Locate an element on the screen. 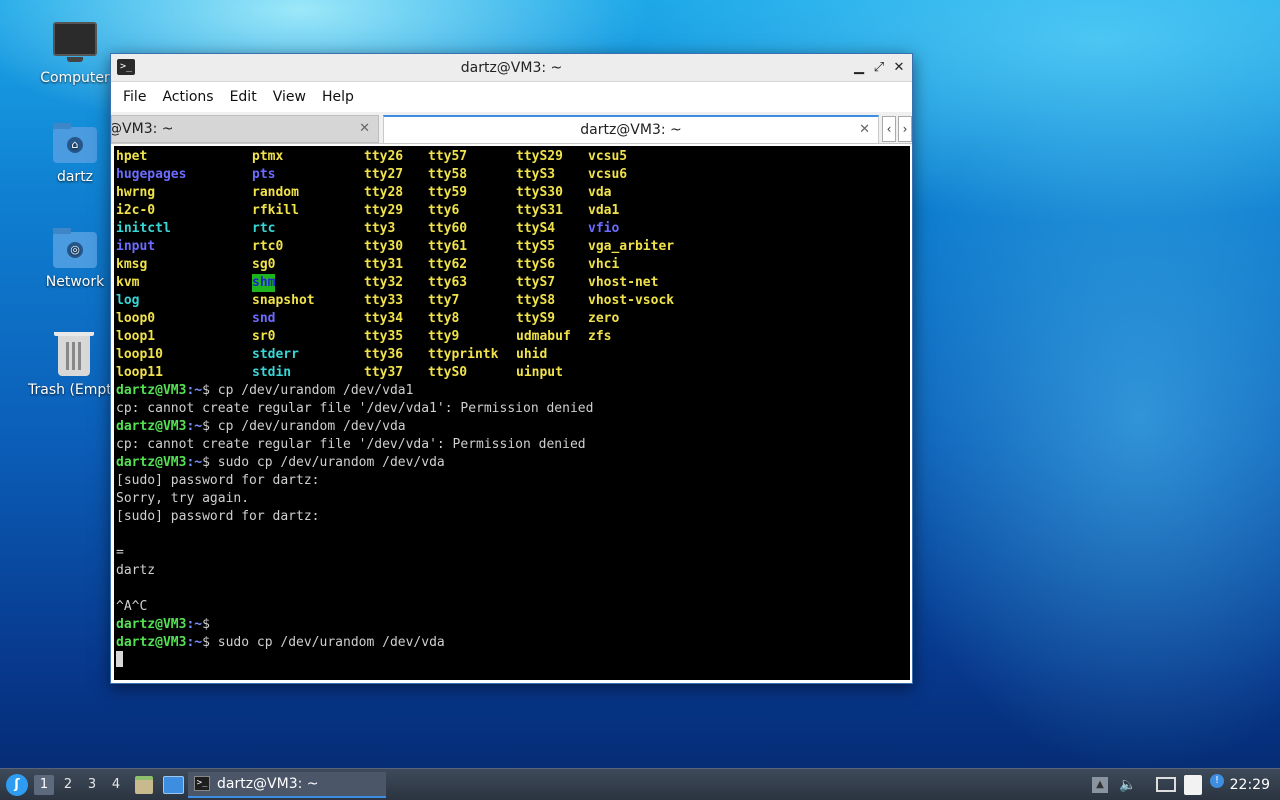  ls-entry: rfkill is located at coordinates (275, 210).